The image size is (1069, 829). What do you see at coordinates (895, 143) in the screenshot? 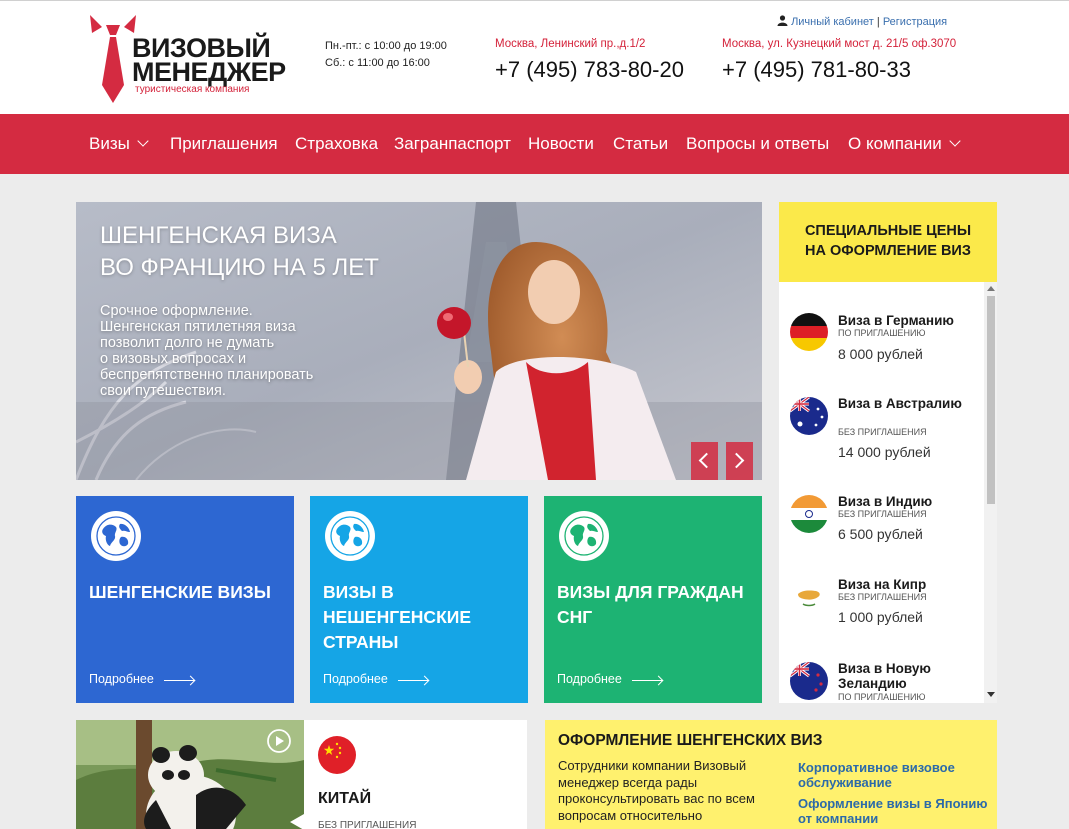
I see `nav-label: О компании` at bounding box center [895, 143].